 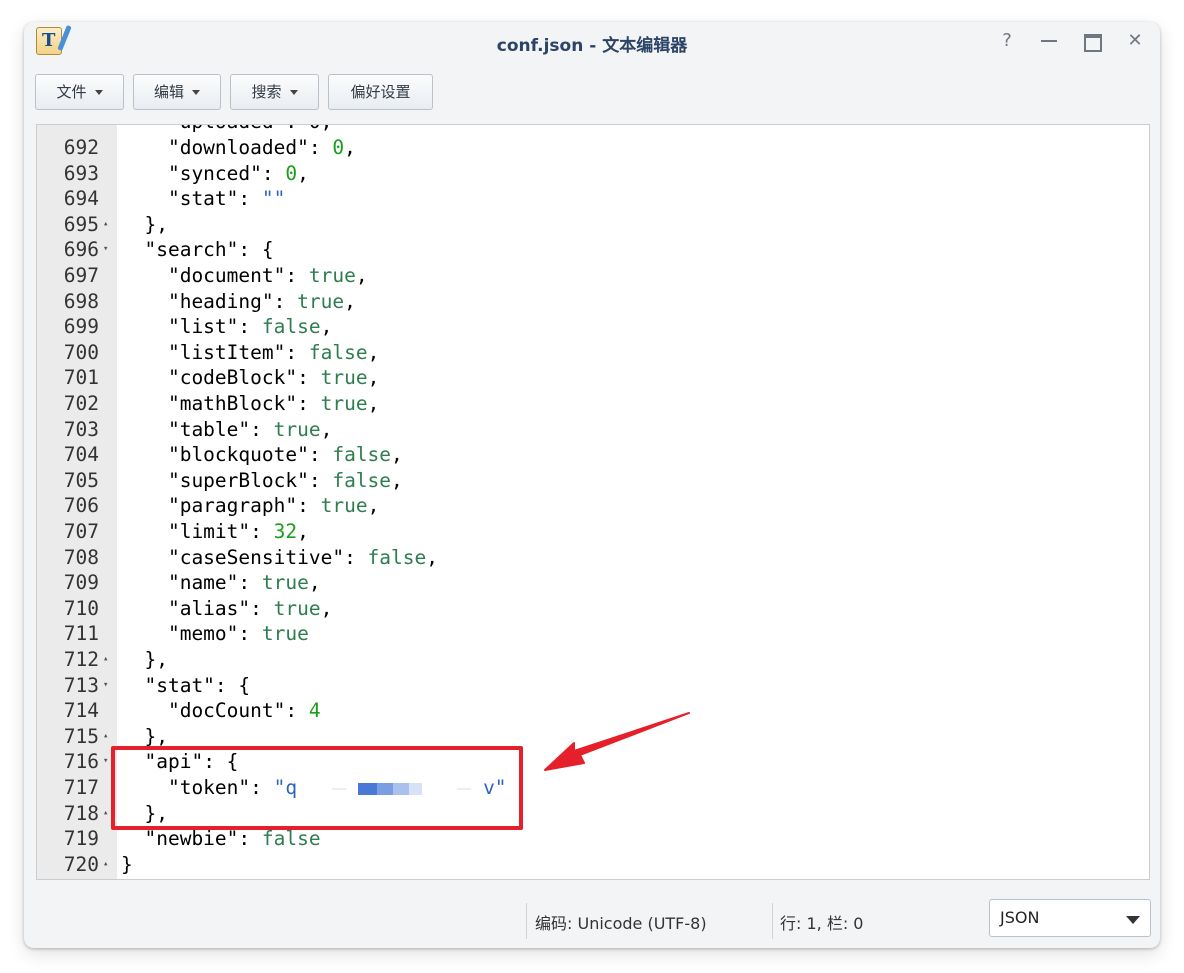 I want to click on red-arrow-shape, so click(x=617, y=741).